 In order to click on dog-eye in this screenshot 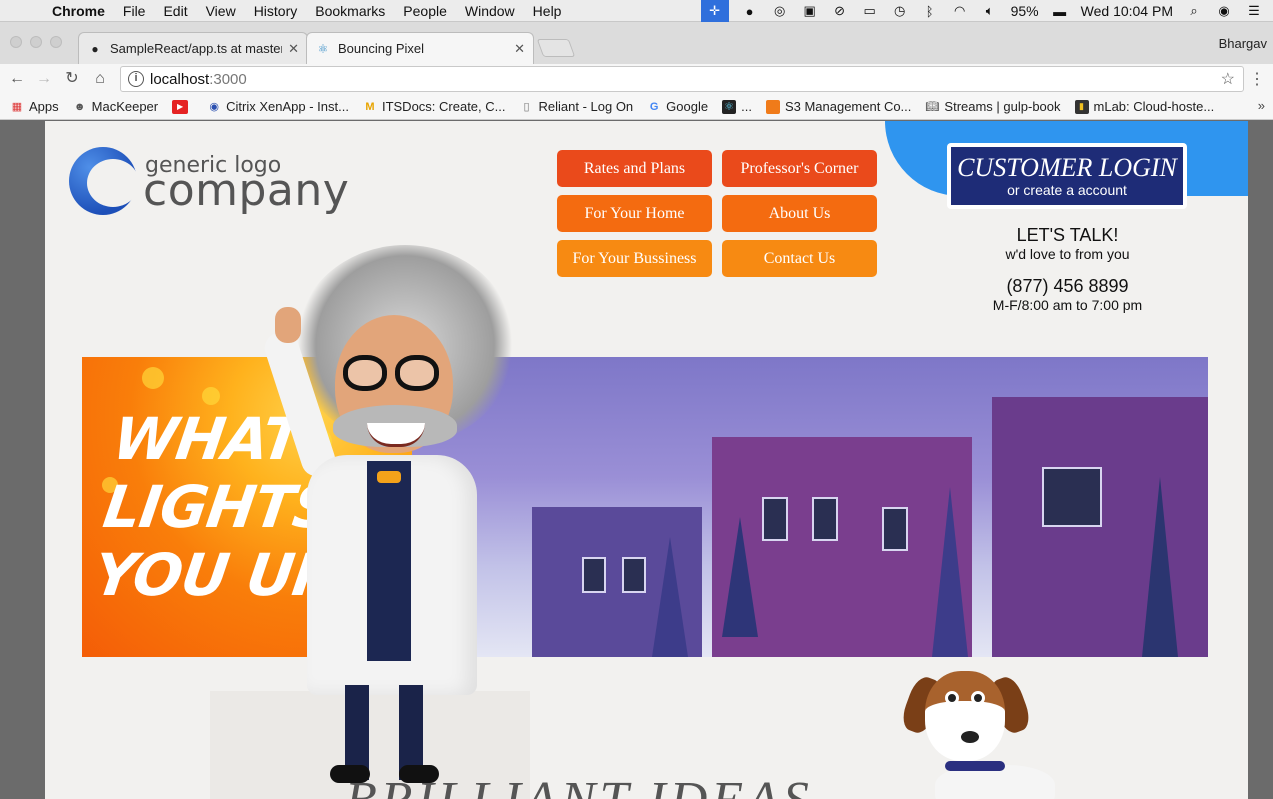, I will do `click(978, 698)`.